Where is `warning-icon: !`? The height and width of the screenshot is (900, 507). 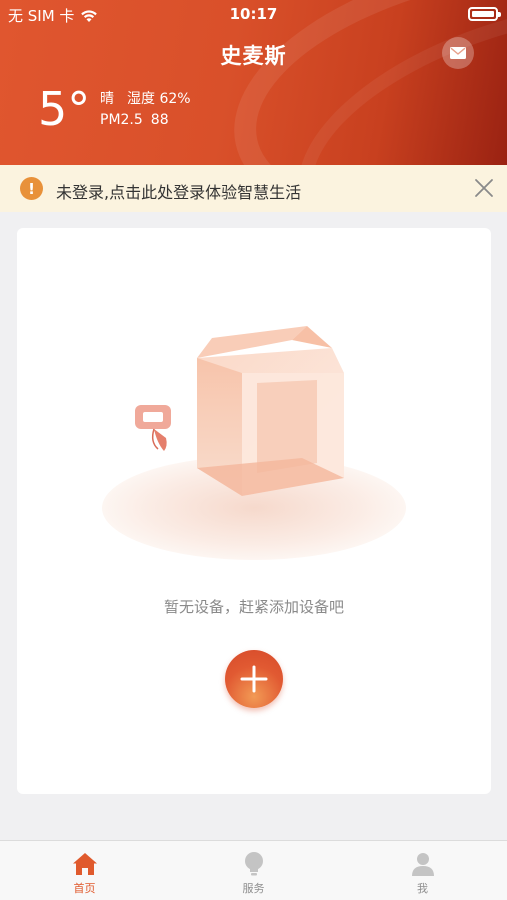
warning-icon: ! is located at coordinates (31, 188).